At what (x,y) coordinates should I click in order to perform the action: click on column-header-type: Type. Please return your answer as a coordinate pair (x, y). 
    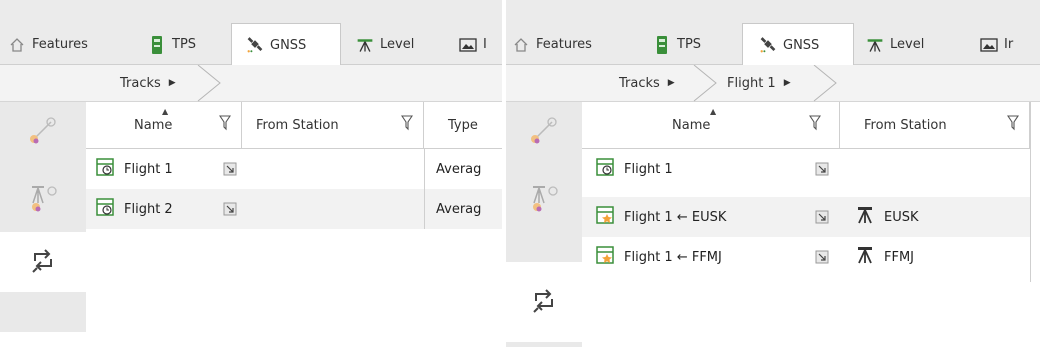
    Looking at the image, I should click on (463, 125).